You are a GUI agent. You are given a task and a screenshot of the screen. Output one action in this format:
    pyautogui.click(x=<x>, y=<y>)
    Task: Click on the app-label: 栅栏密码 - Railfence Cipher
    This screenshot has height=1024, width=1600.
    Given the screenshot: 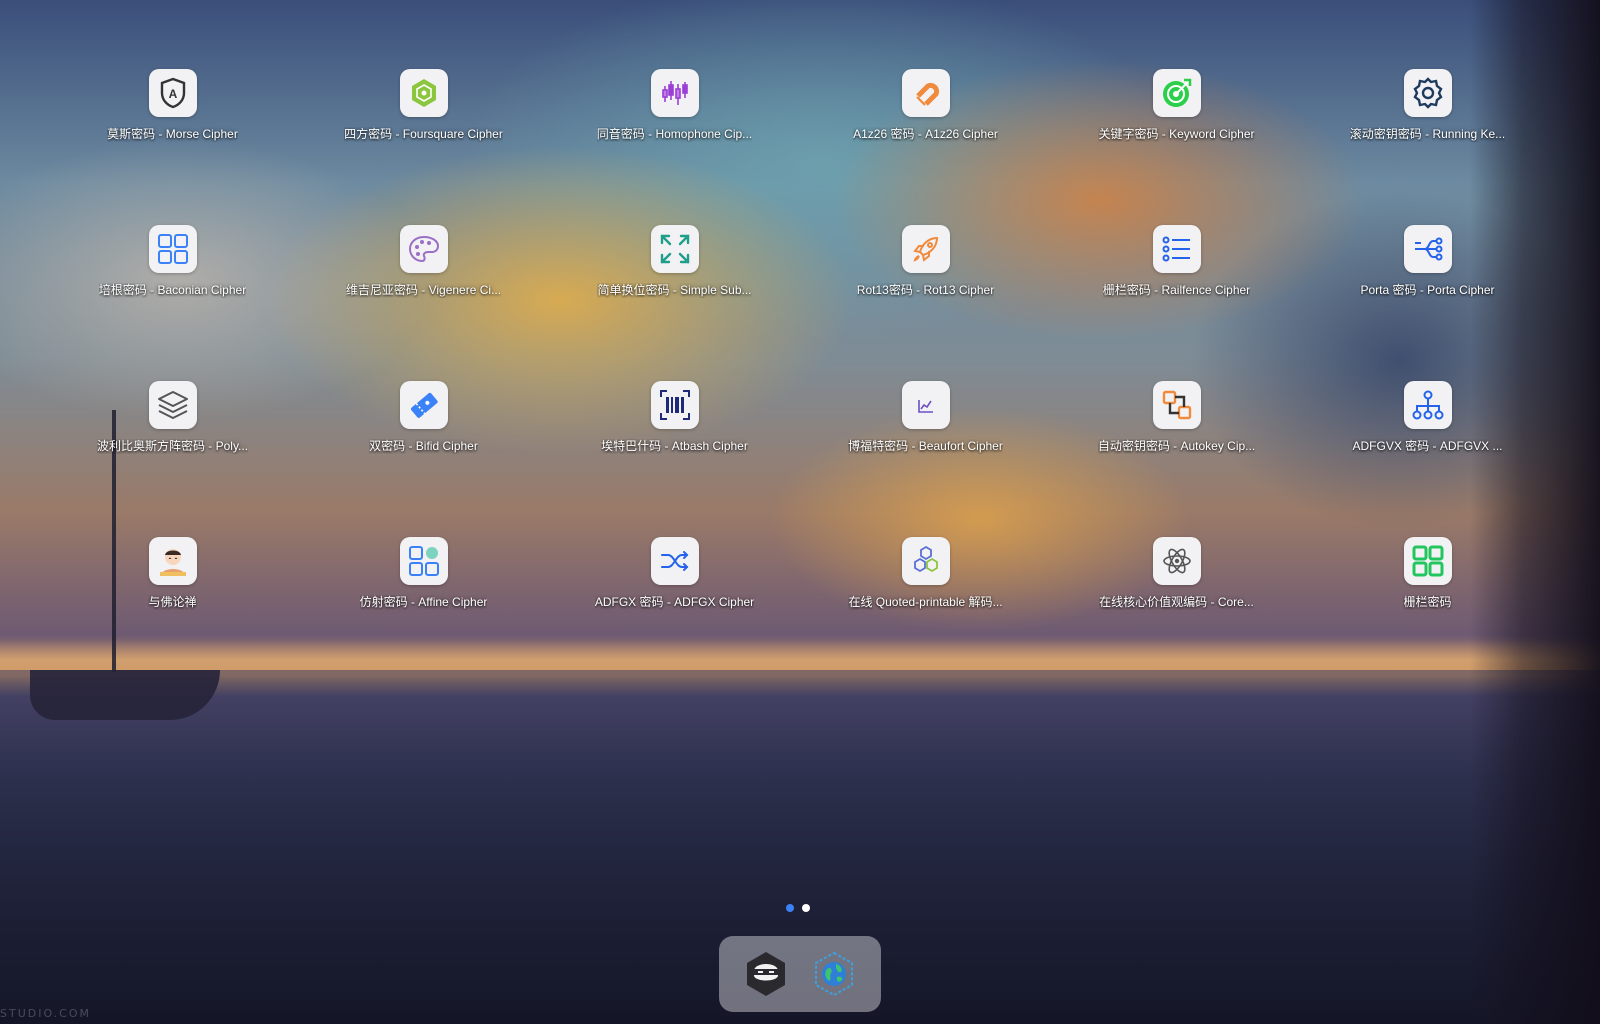 What is the action you would take?
    pyautogui.click(x=1176, y=290)
    